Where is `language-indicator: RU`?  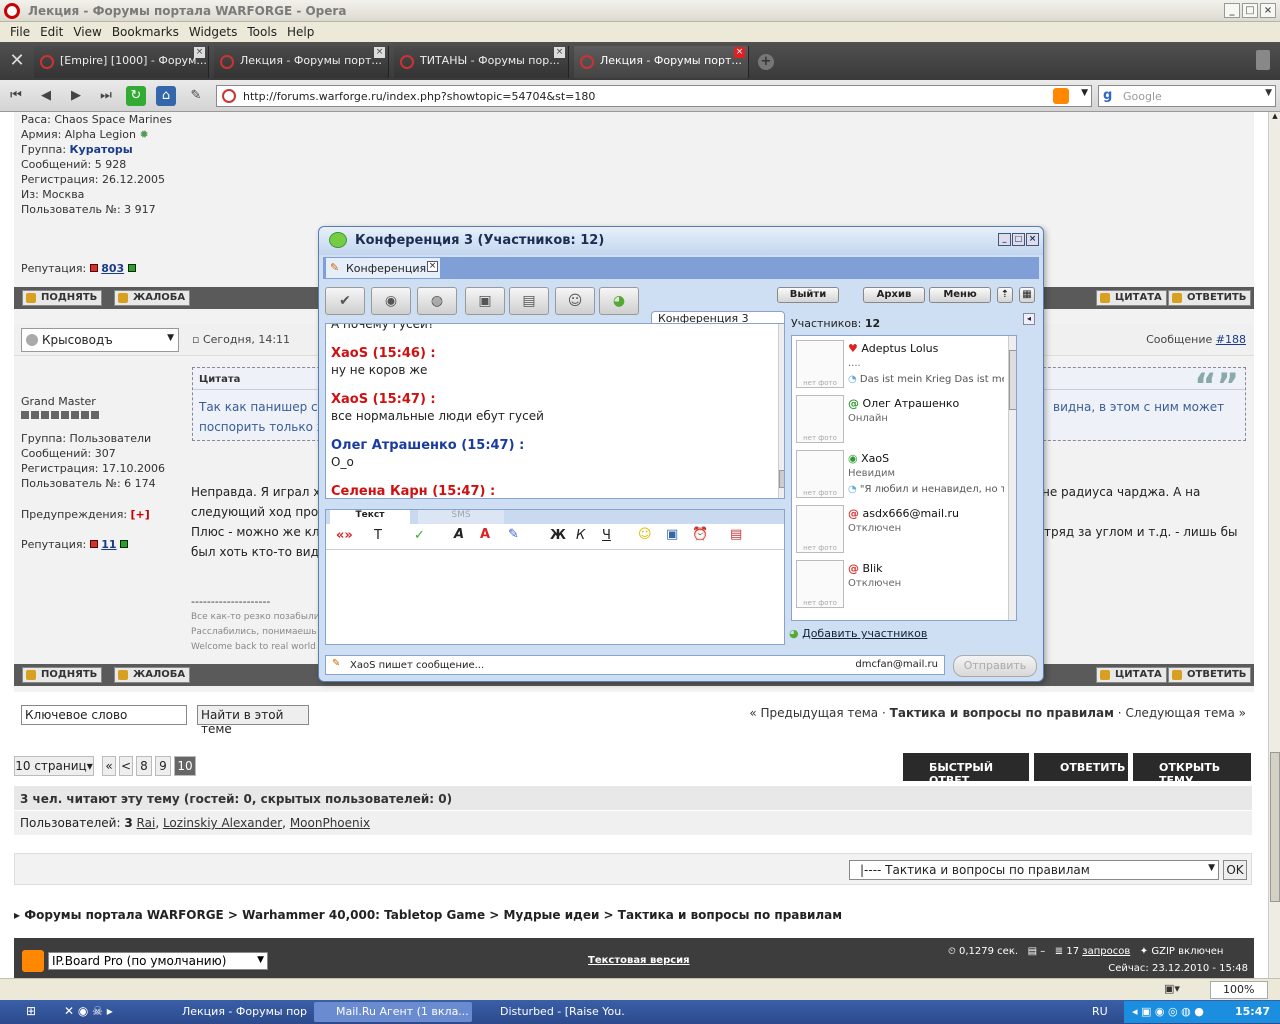
language-indicator: RU is located at coordinates (1100, 1011).